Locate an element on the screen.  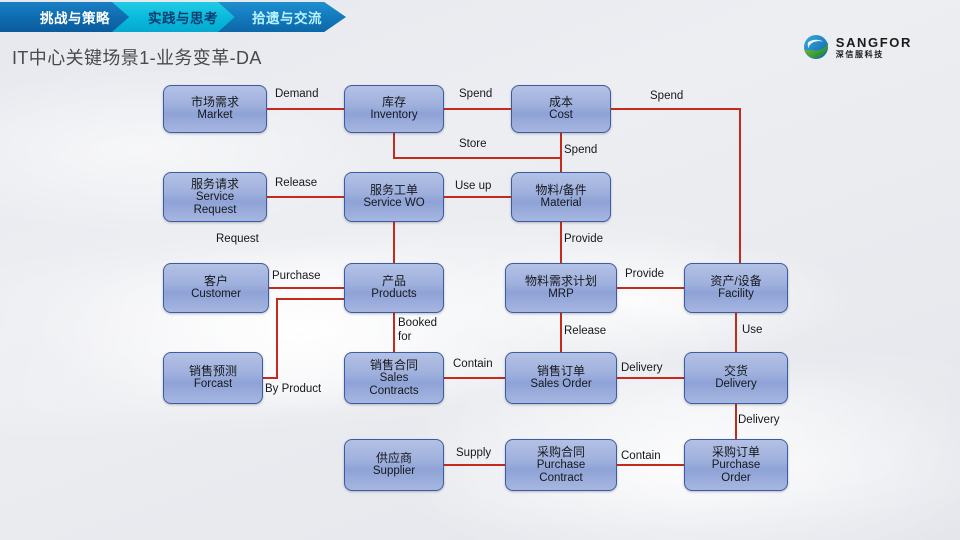
edge-label-spend-1: Spend is located at coordinates (476, 94).